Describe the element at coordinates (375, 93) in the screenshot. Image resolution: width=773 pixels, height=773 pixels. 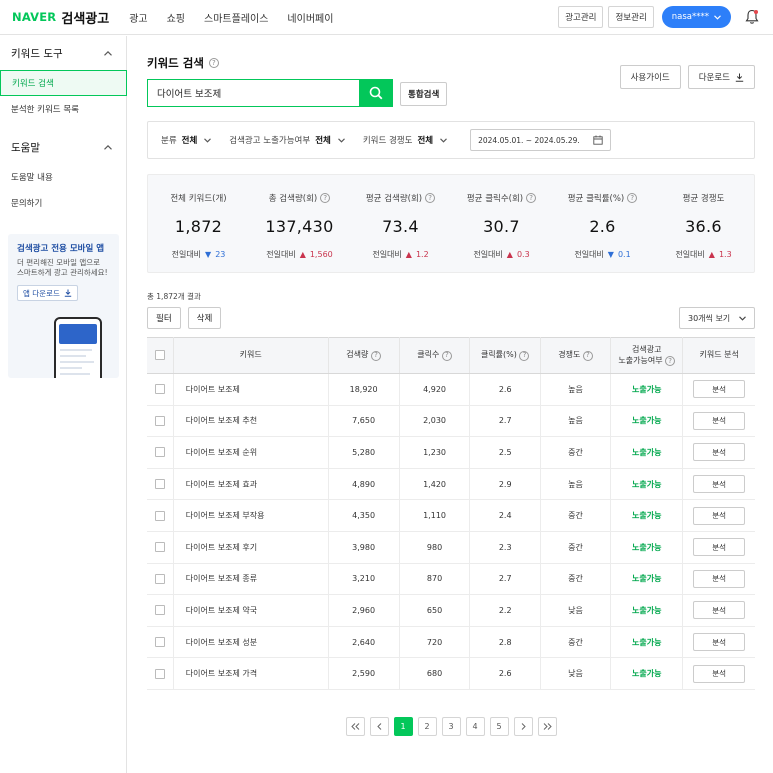
I see `search-button` at that location.